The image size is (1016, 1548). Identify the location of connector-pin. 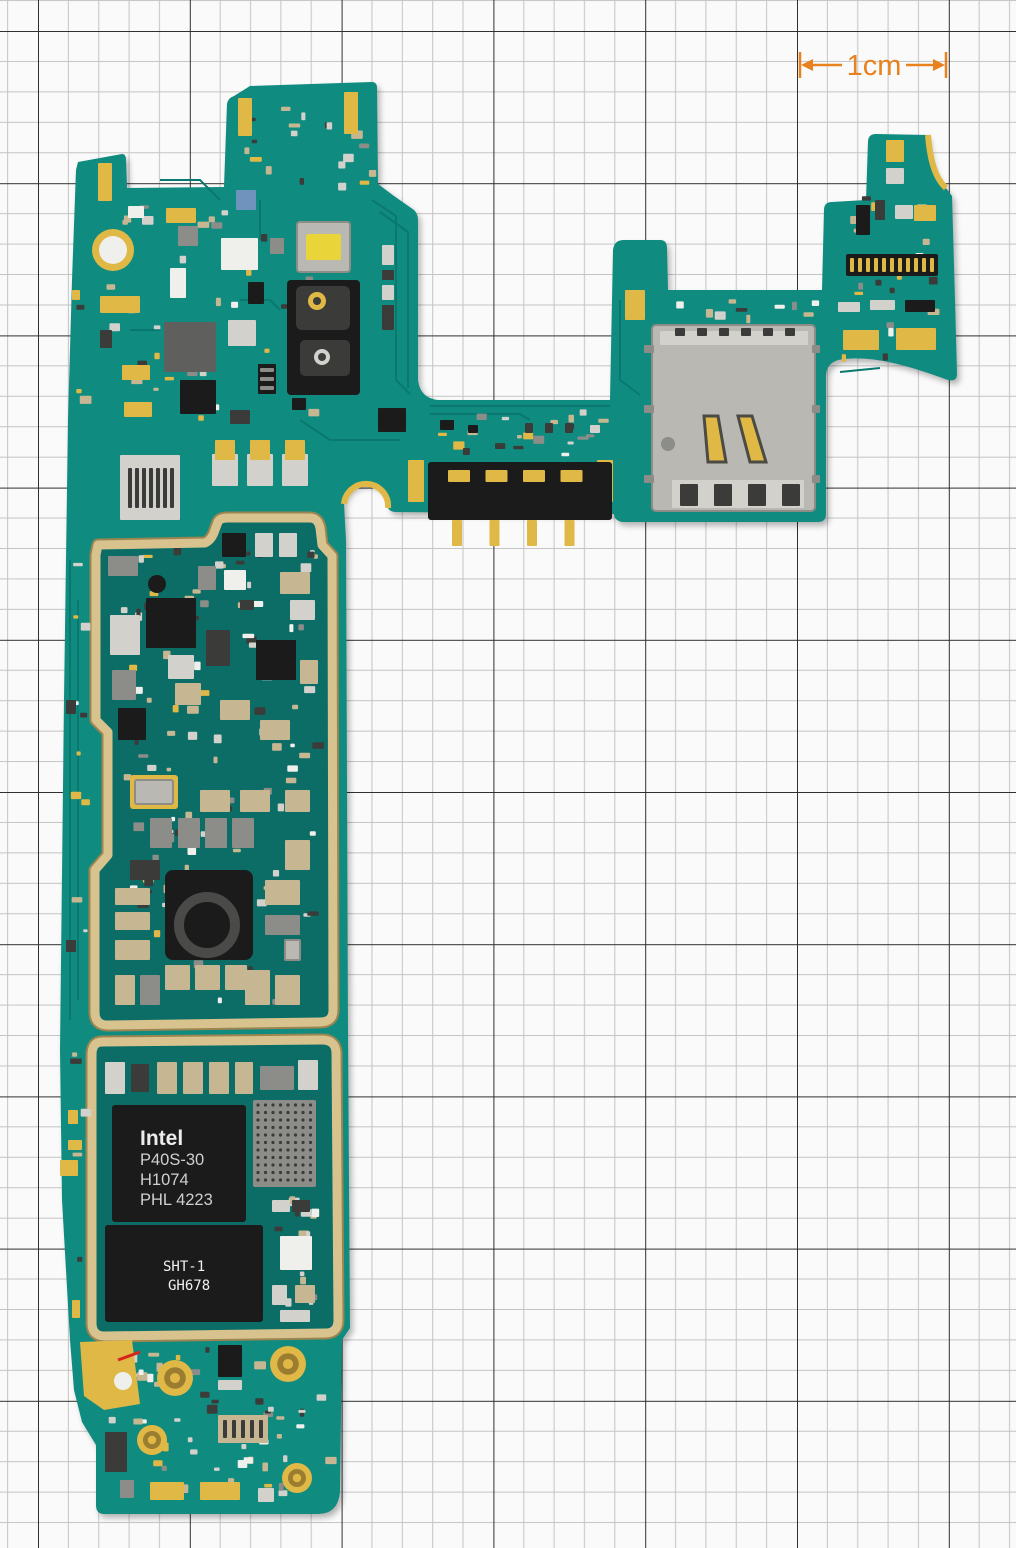
(144, 488).